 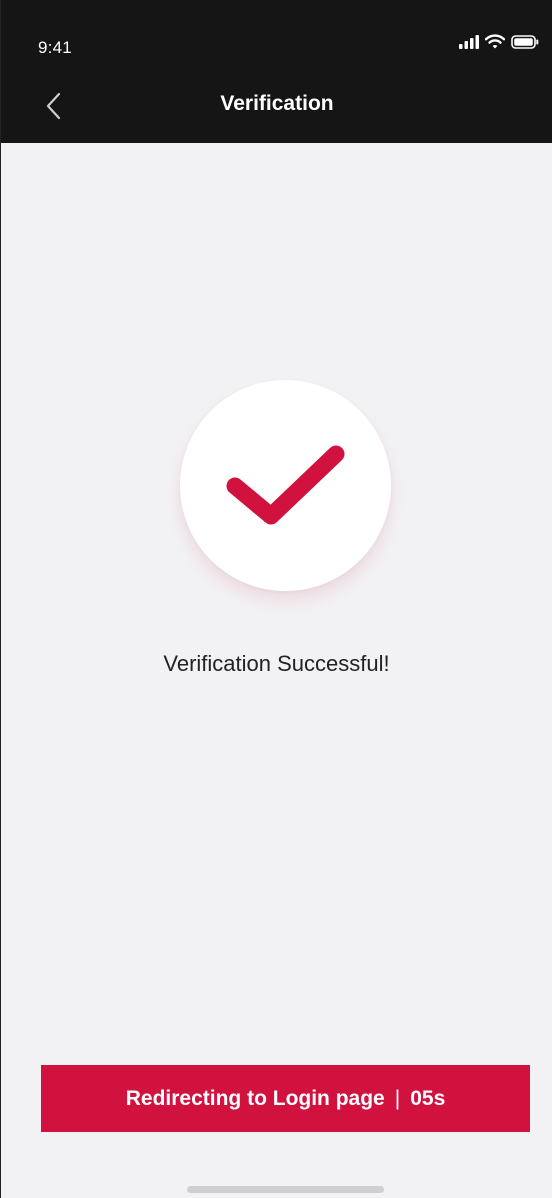 What do you see at coordinates (495, 41) in the screenshot?
I see `wifi-icon` at bounding box center [495, 41].